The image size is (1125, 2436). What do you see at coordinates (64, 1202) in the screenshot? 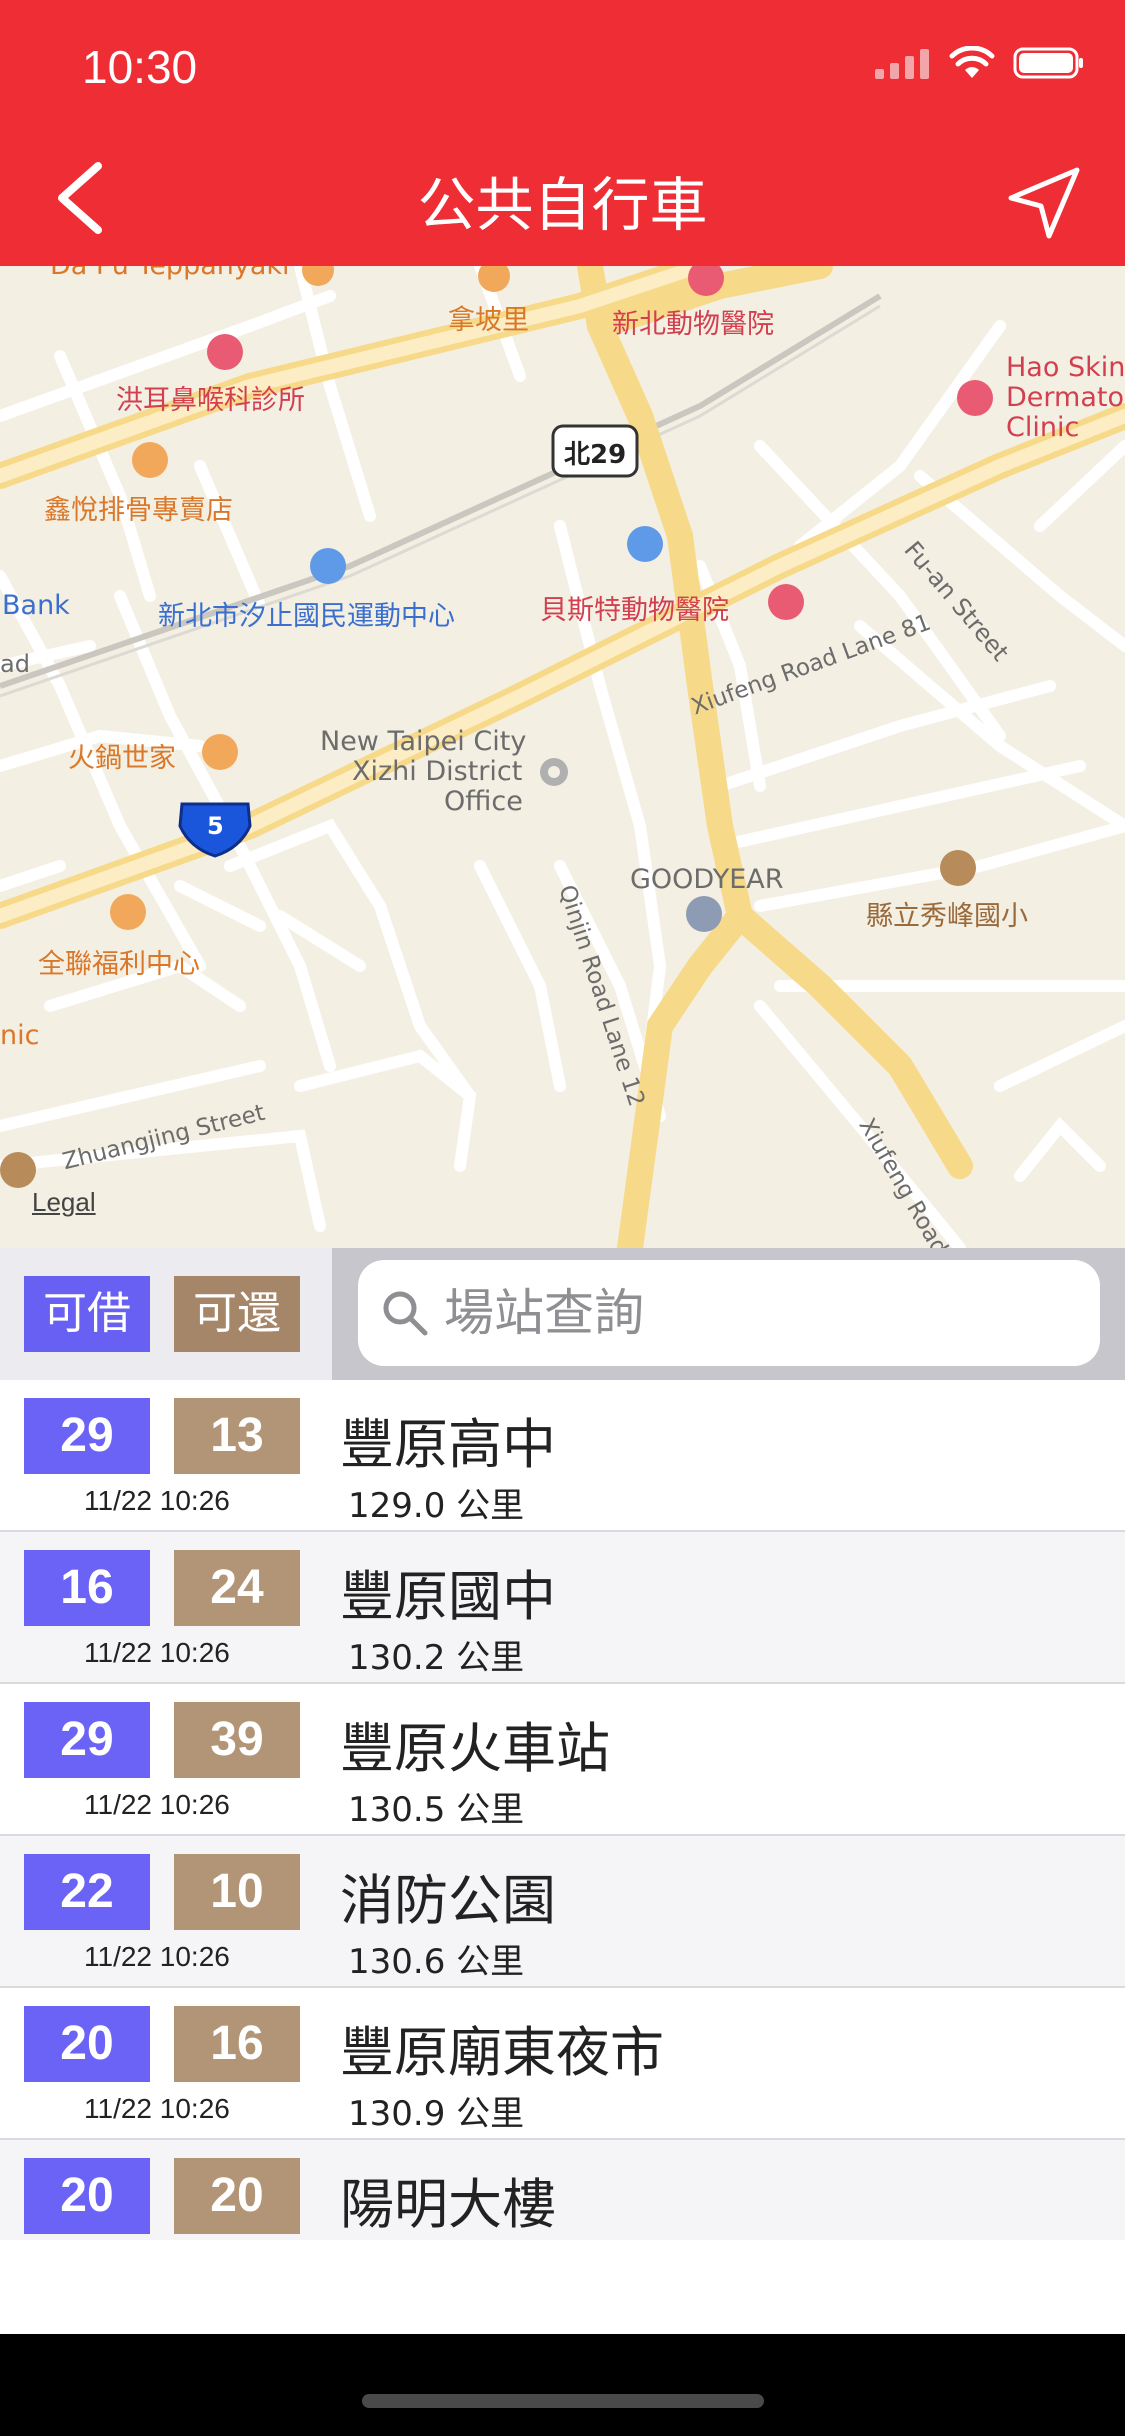
I see `map-legal-link: Legal` at bounding box center [64, 1202].